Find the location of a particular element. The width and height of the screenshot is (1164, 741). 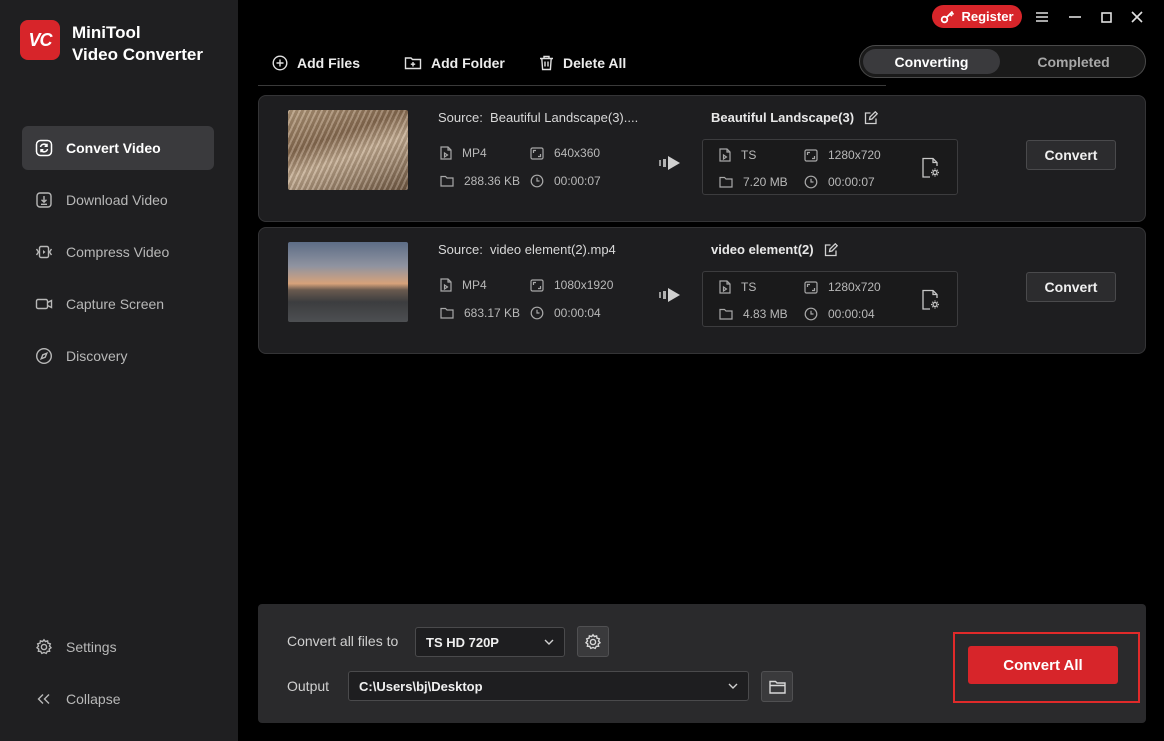

convert-icon is located at coordinates (44, 148).